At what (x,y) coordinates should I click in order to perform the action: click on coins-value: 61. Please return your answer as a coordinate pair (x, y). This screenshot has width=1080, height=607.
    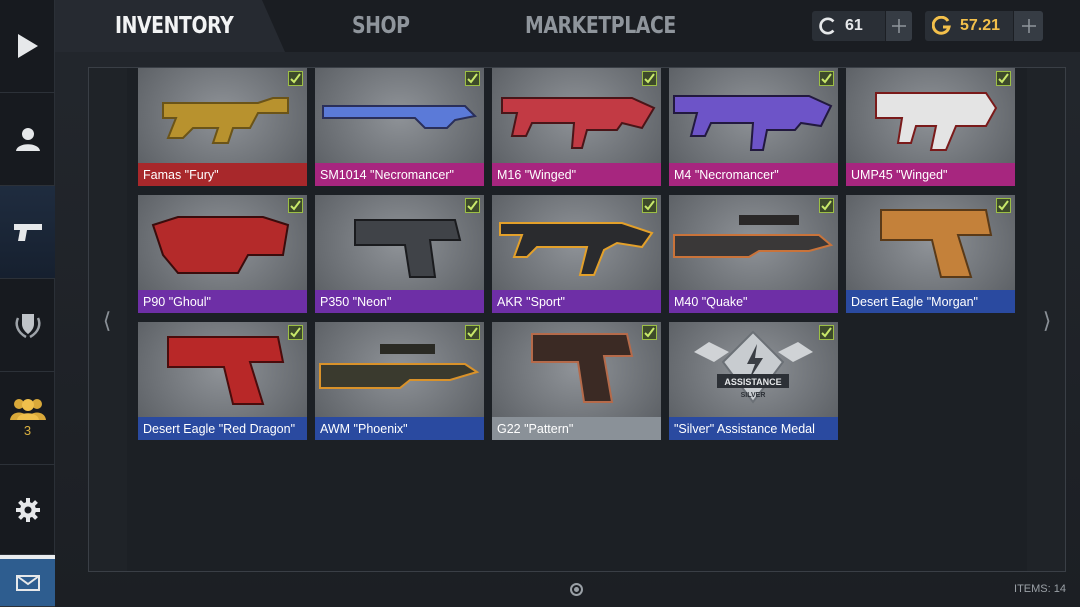
    Looking at the image, I should click on (853, 25).